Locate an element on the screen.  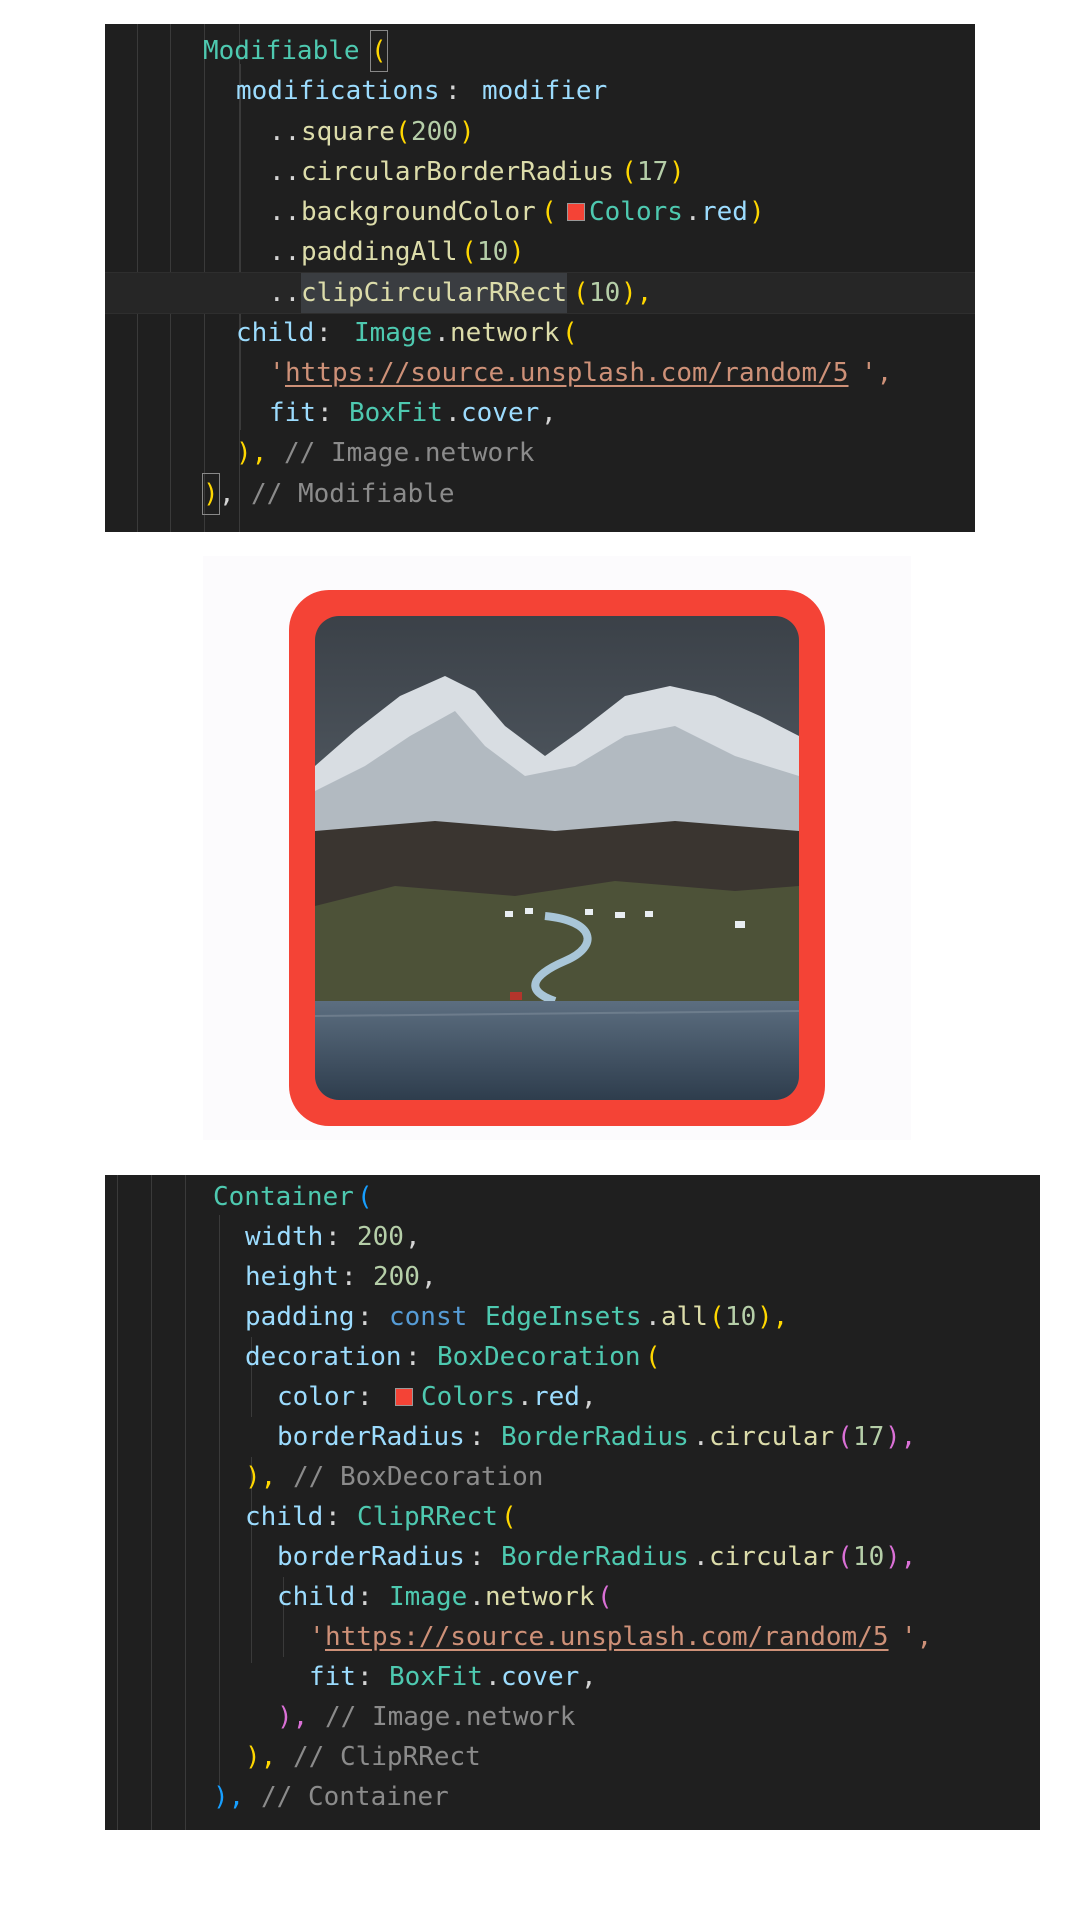
code-comment: // Image.network is located at coordinates (409, 453).